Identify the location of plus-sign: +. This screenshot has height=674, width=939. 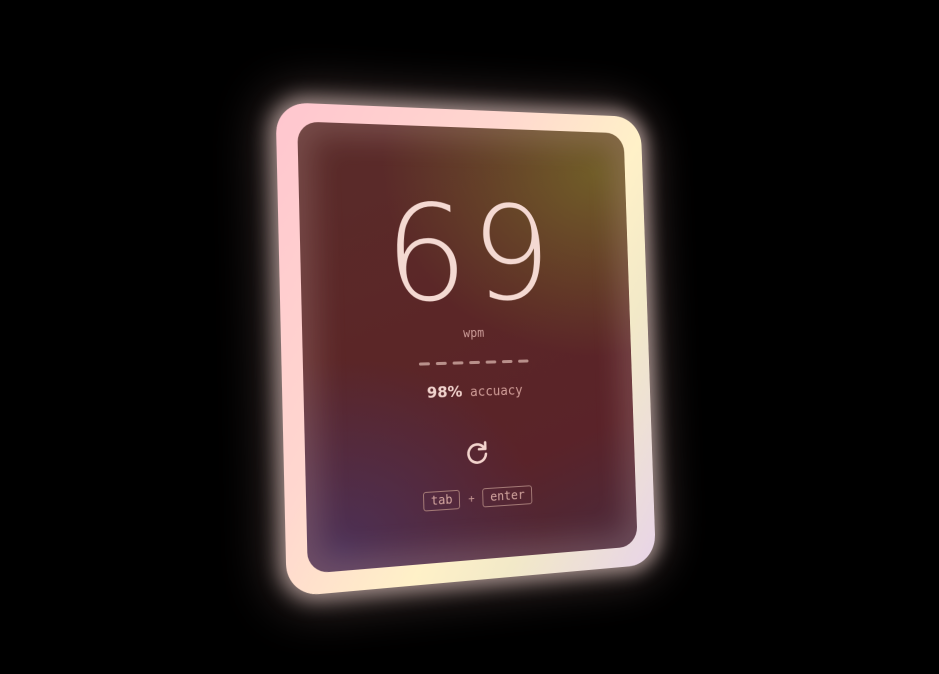
(471, 499).